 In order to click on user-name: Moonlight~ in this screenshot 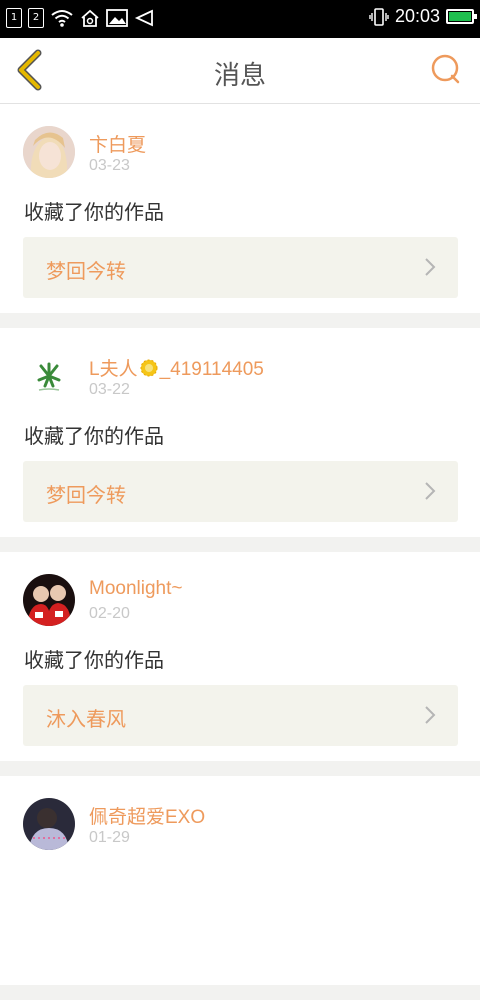, I will do `click(135, 589)`.